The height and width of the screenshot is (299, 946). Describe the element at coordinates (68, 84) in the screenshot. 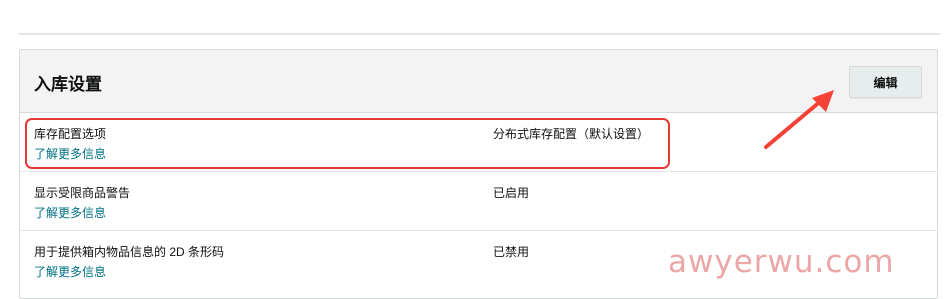

I see `section-title: 入库设置` at that location.